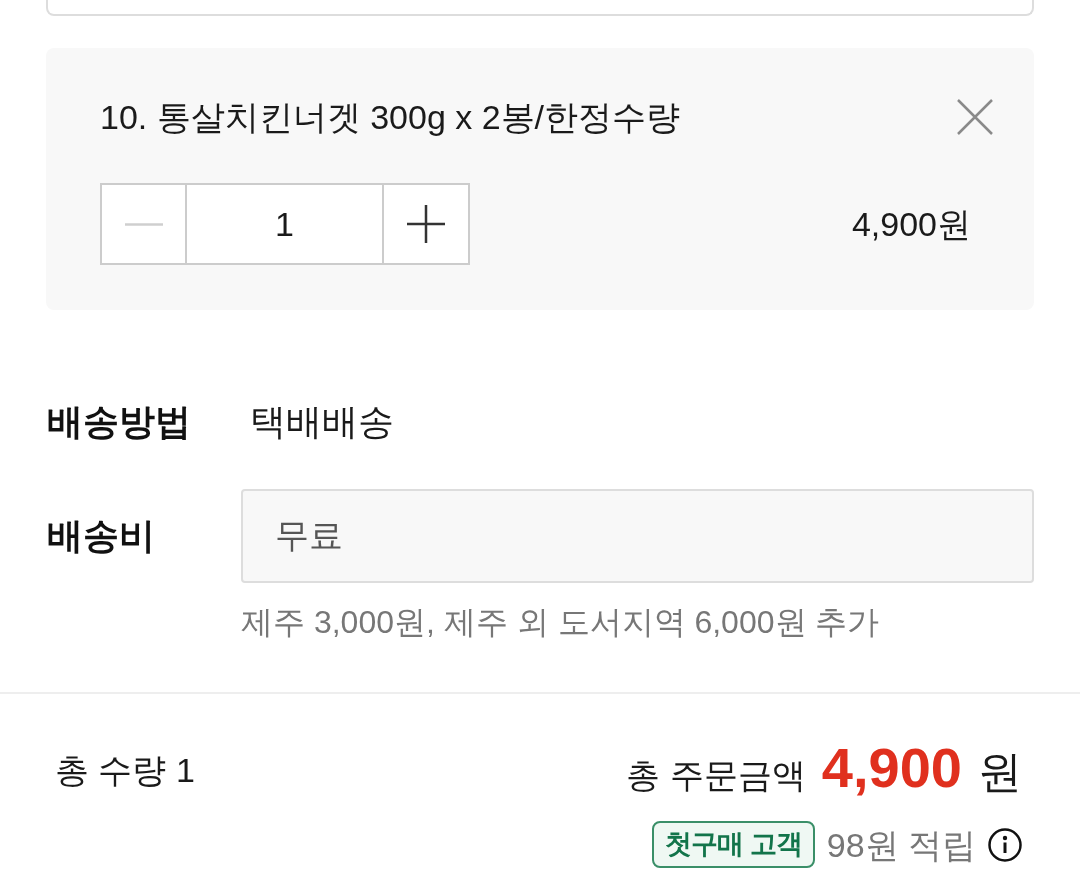 This screenshot has width=1080, height=874. What do you see at coordinates (716, 775) in the screenshot?
I see `total-amount-label: 총 주문금액` at bounding box center [716, 775].